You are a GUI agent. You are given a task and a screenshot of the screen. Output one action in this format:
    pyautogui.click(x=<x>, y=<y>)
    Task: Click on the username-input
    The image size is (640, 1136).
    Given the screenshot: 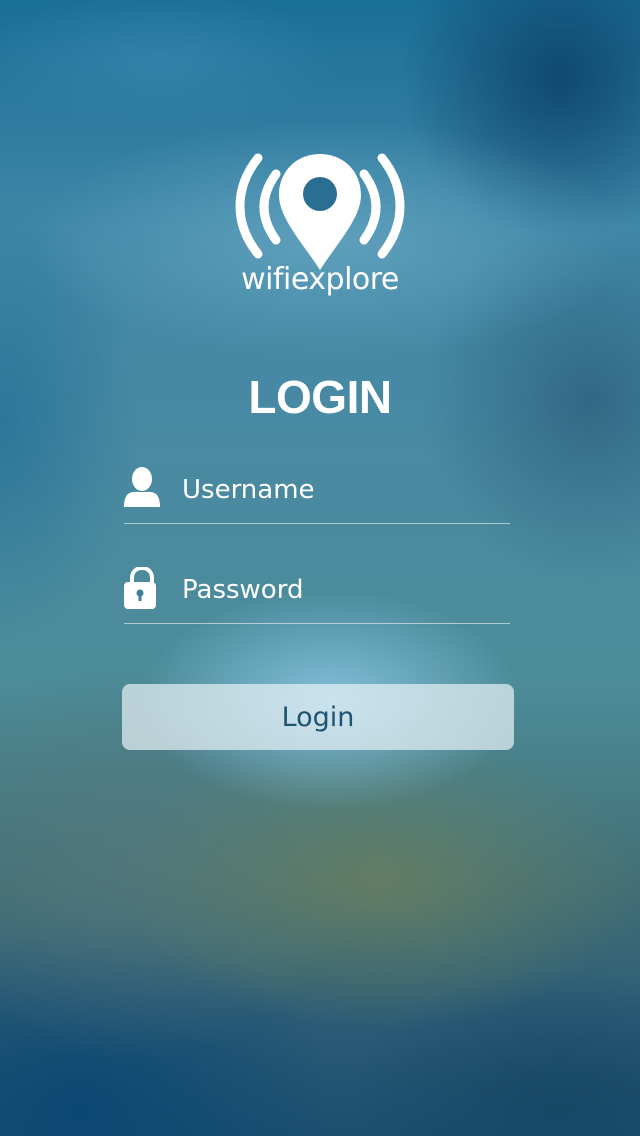 What is the action you would take?
    pyautogui.click(x=342, y=490)
    